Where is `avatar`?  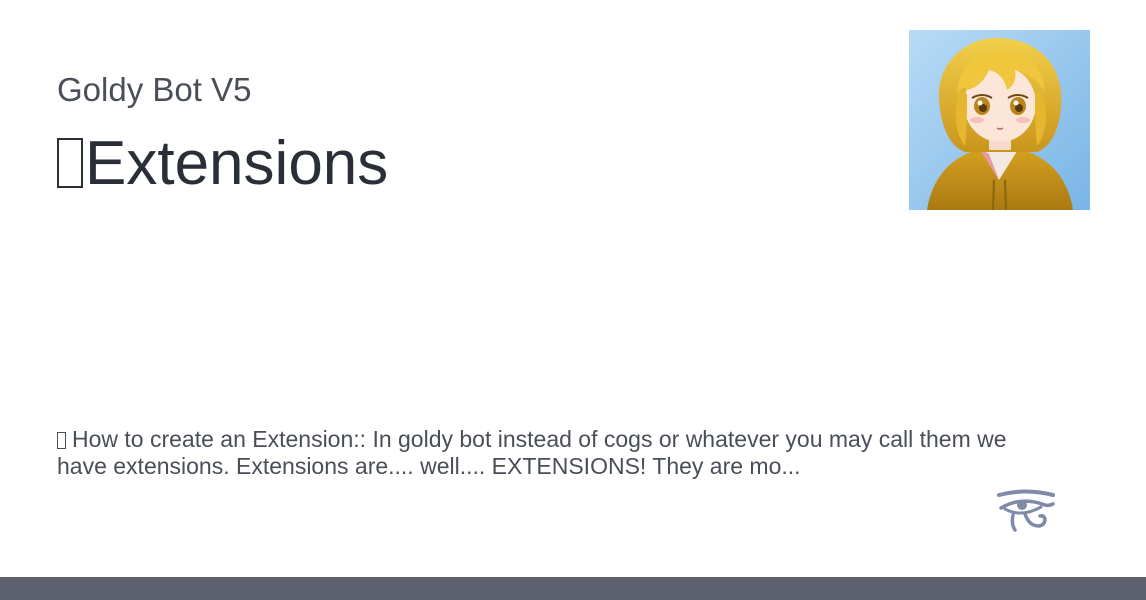 avatar is located at coordinates (999, 120).